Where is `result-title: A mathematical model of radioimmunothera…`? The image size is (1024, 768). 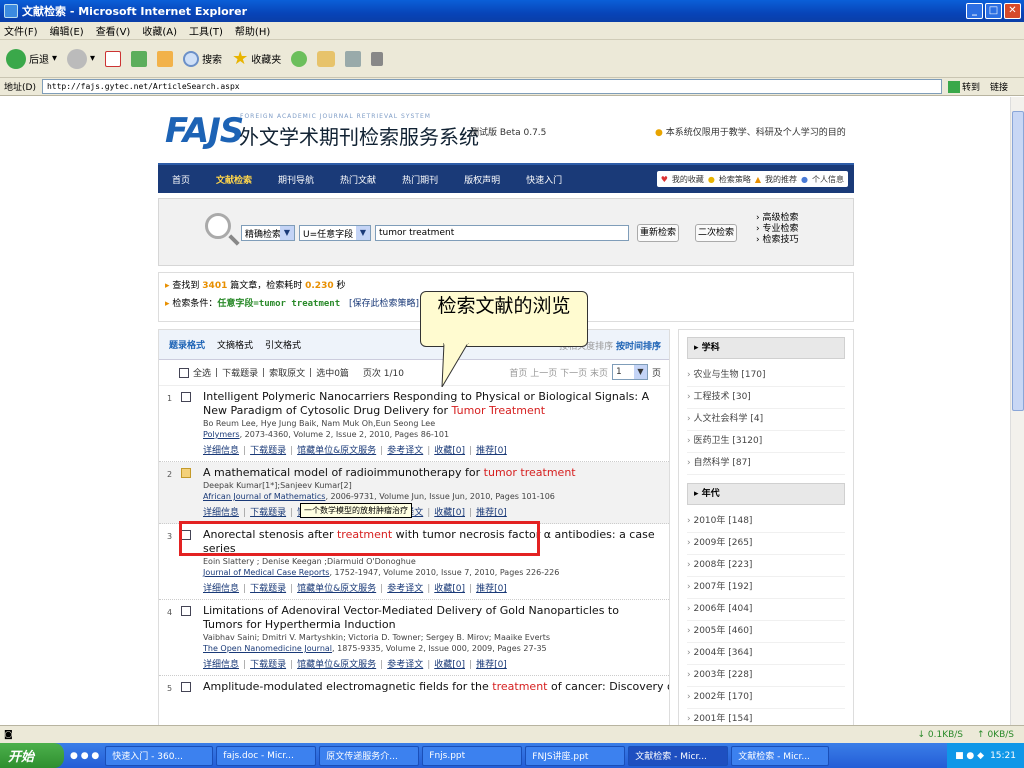 result-title: A mathematical model of radioimmunothera… is located at coordinates (432, 473).